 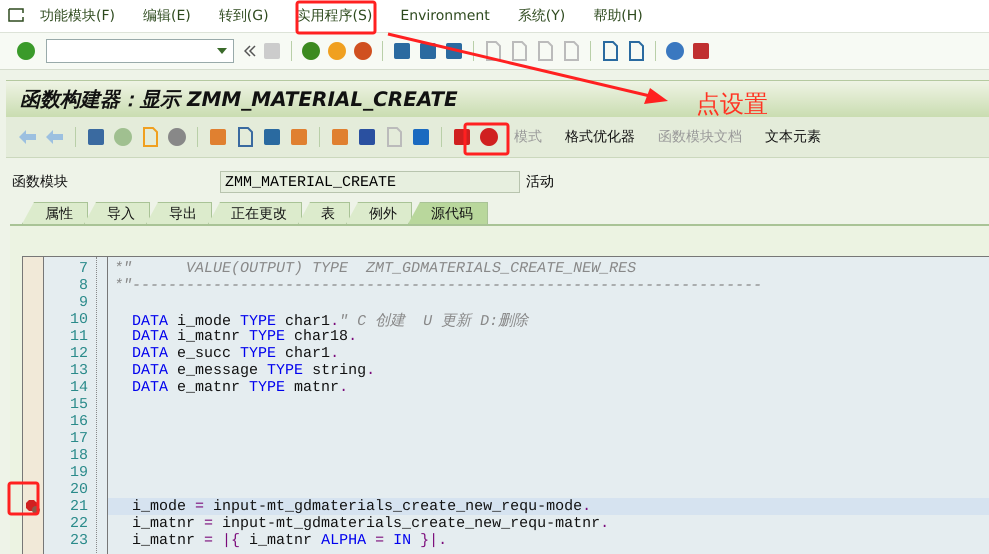 What do you see at coordinates (493, 51) in the screenshot?
I see `first-page-icon` at bounding box center [493, 51].